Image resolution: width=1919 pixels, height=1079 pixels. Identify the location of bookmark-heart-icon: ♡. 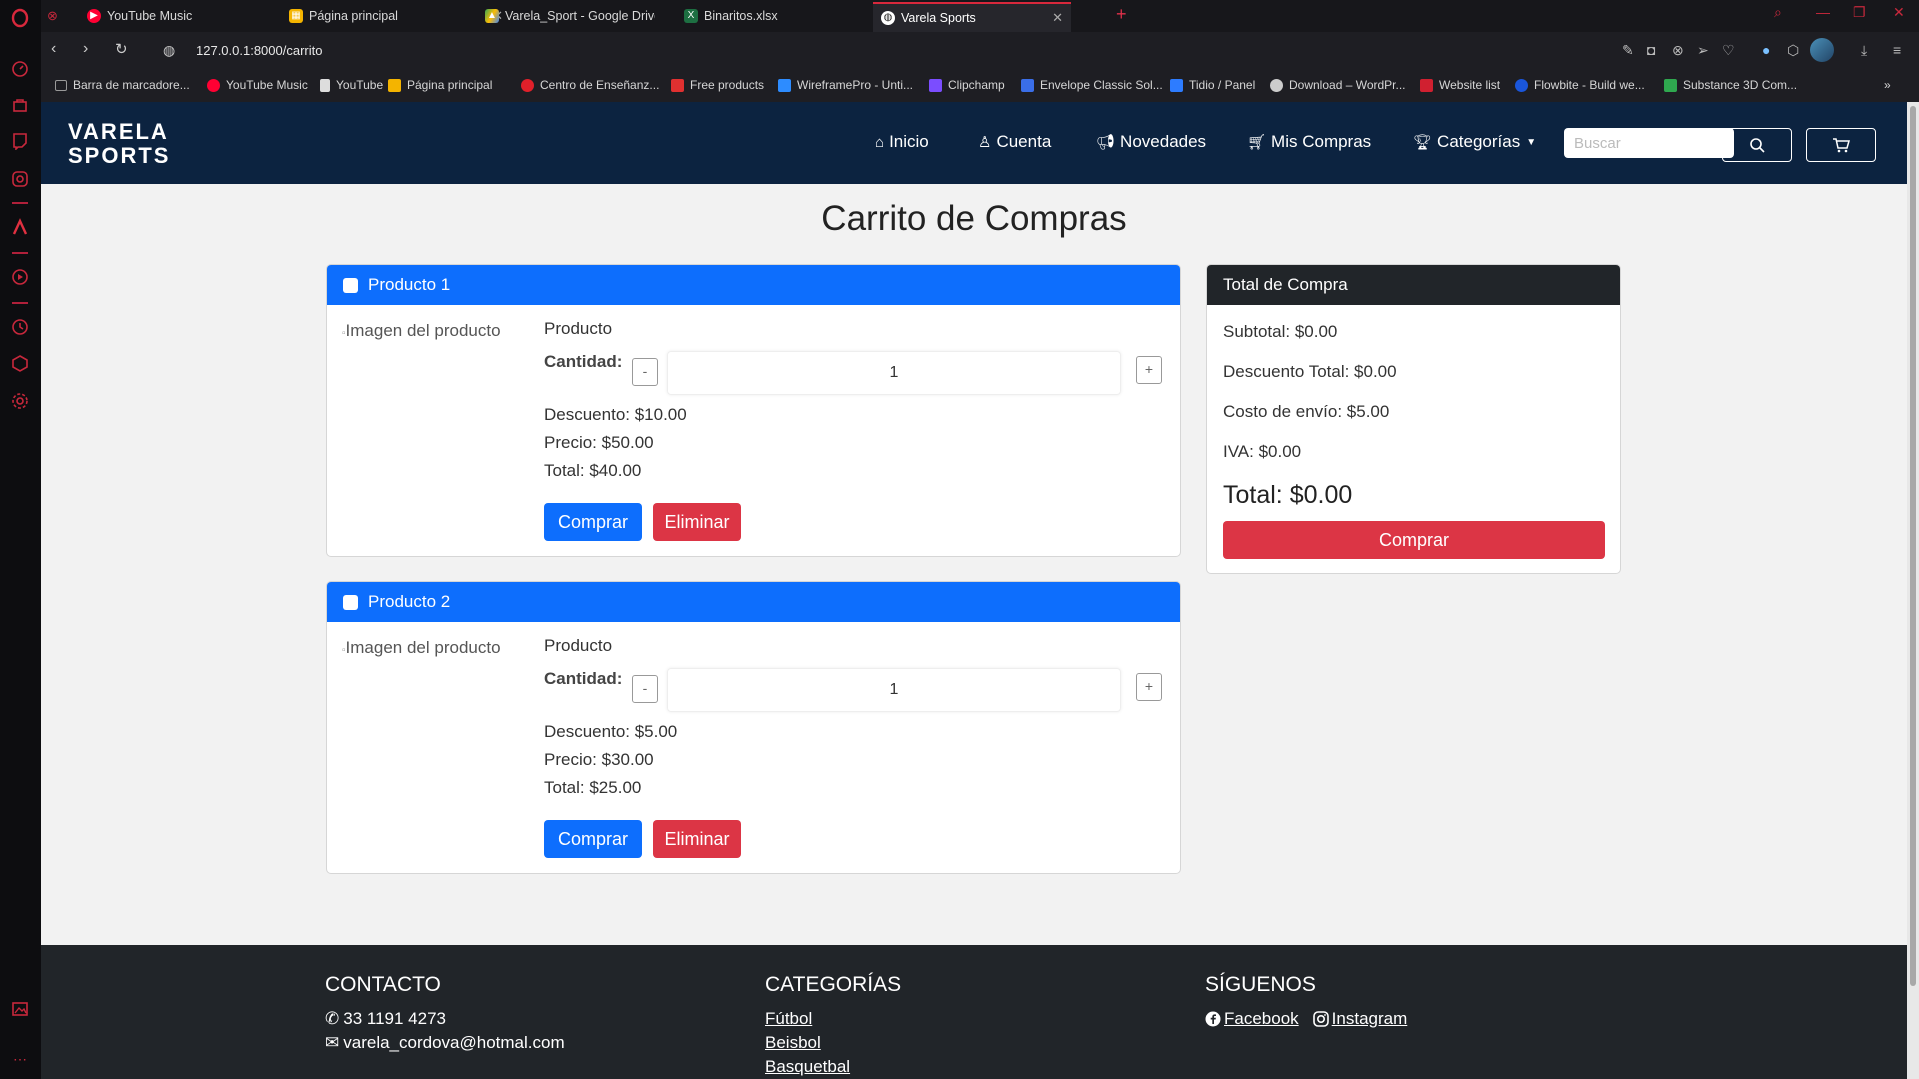
(1728, 50).